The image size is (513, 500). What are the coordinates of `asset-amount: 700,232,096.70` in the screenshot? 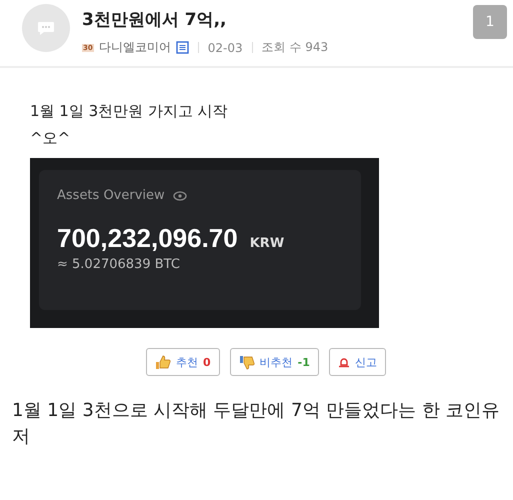 It's located at (147, 238).